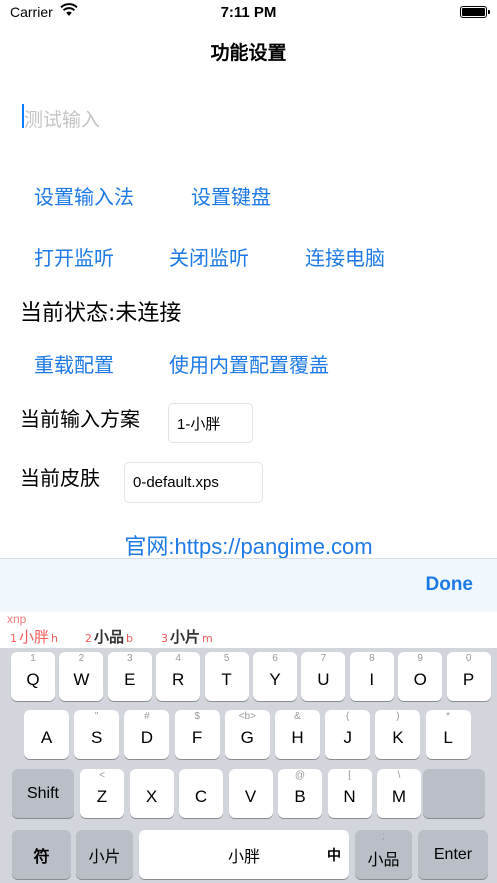  What do you see at coordinates (43, 793) in the screenshot?
I see `shift-key: Shift` at bounding box center [43, 793].